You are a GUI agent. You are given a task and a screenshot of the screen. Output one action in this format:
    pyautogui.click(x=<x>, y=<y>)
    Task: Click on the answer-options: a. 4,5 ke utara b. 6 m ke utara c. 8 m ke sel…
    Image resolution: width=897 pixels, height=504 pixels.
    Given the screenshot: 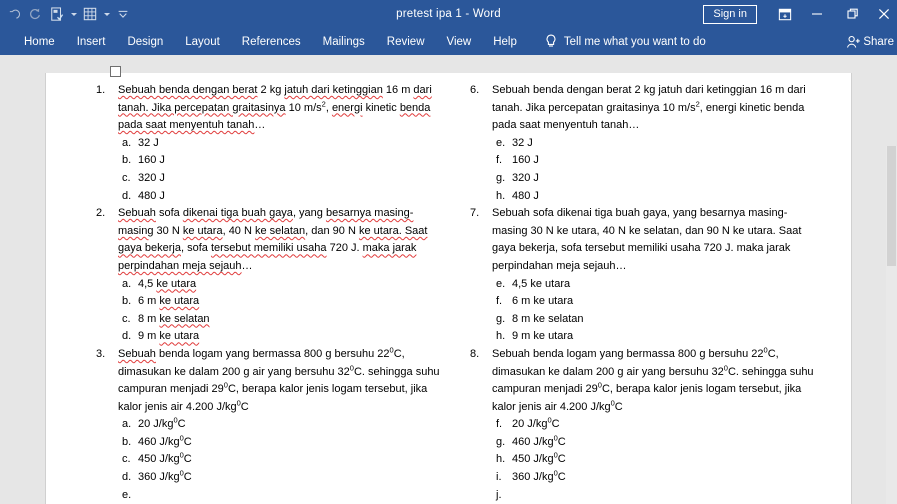 What is the action you would take?
    pyautogui.click(x=280, y=311)
    